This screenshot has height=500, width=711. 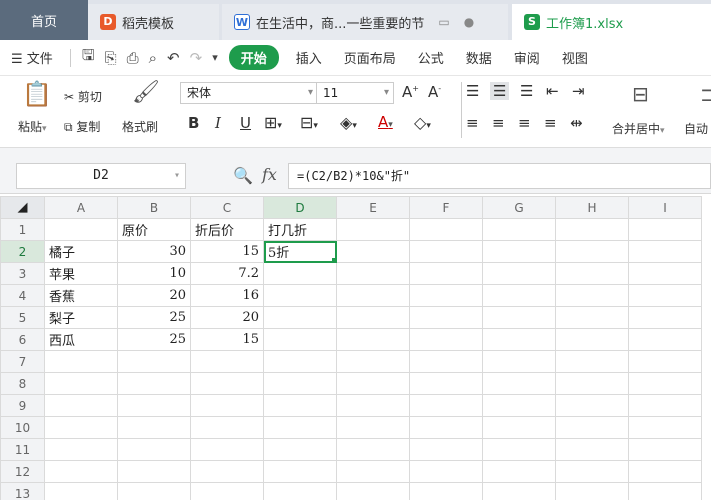 I want to click on justify-icon: ≡, so click(x=550, y=123).